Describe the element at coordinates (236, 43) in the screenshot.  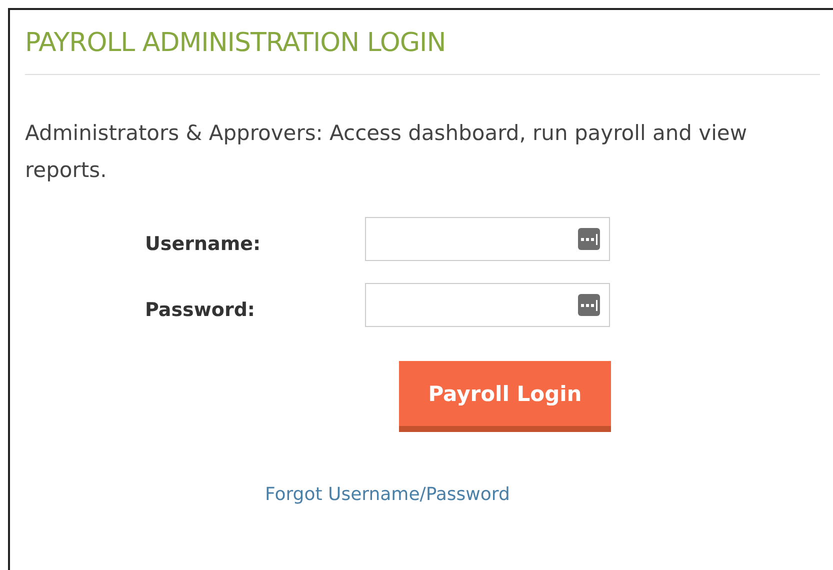
I see `page-title: PAYROLL ADMINISTRATION LOGIN` at that location.